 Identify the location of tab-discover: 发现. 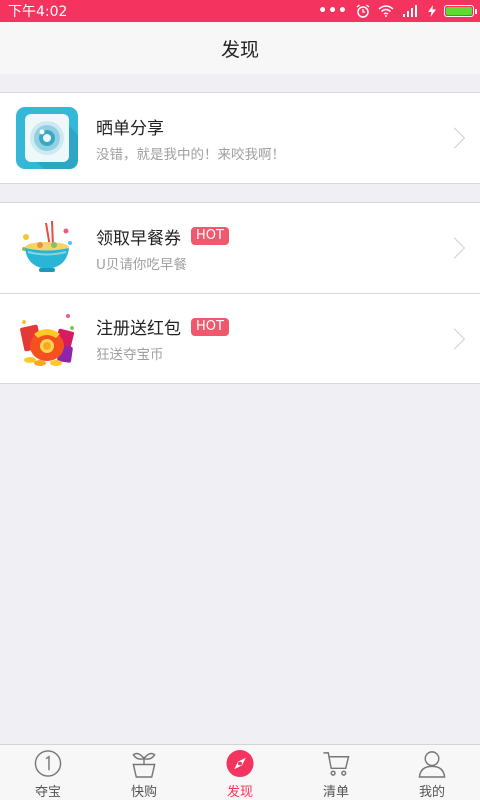
(240, 772).